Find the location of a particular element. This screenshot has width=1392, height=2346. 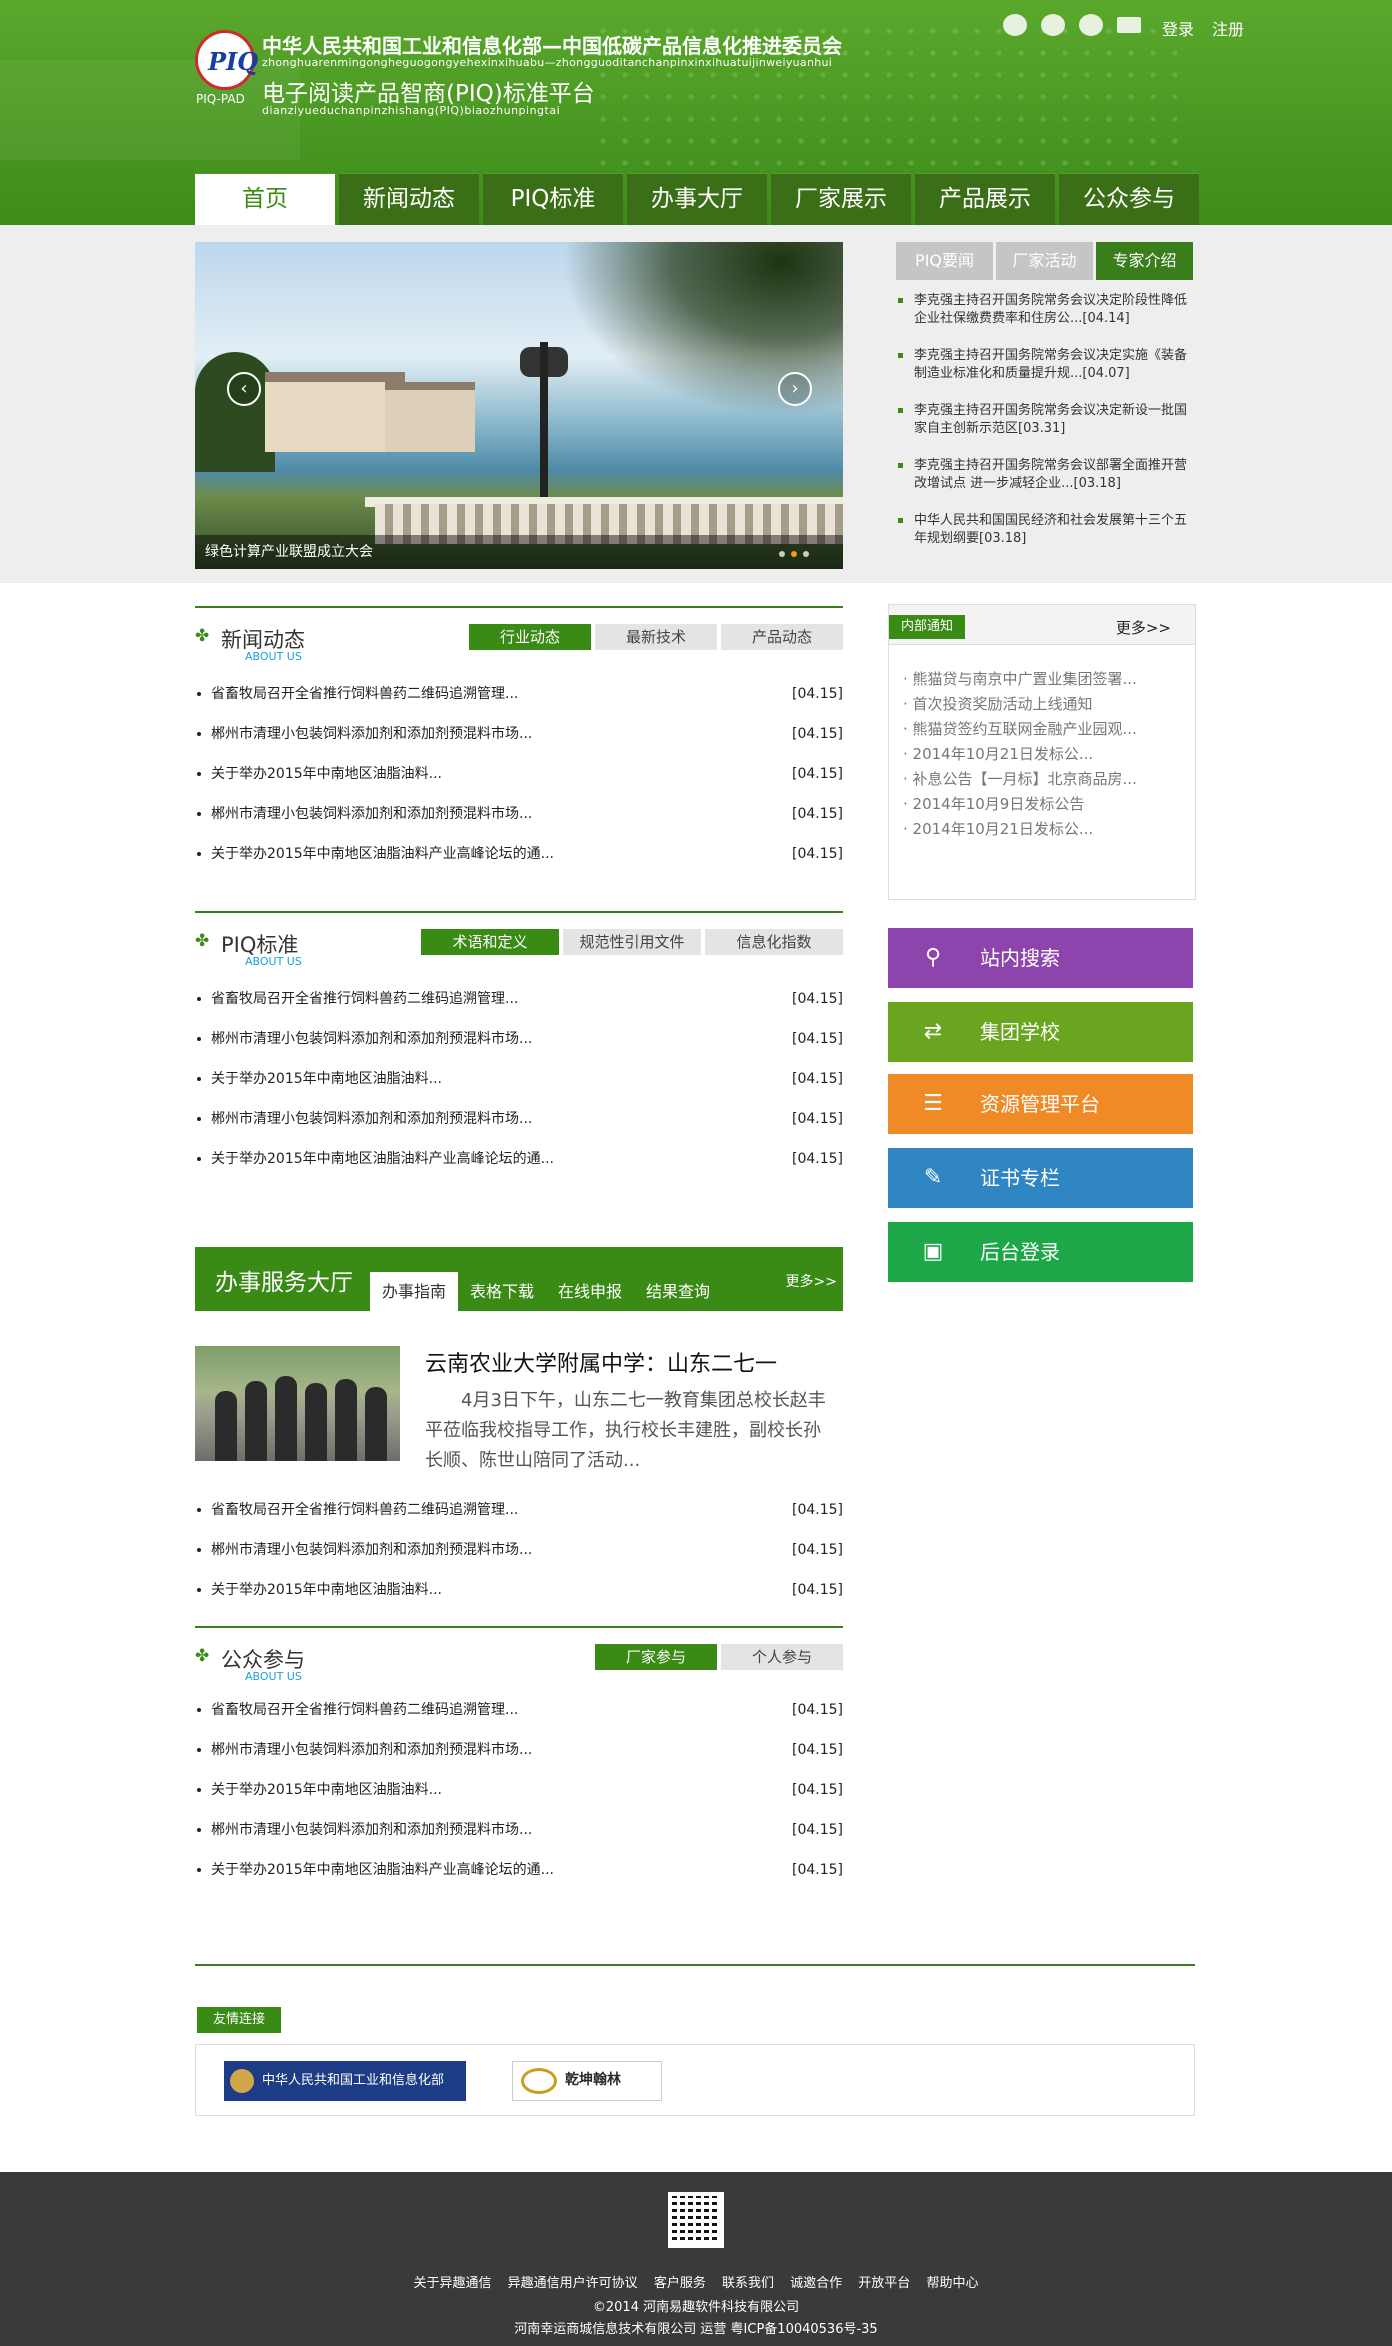

group-school-button: ⇄ 集团学校 is located at coordinates (1040, 1032).